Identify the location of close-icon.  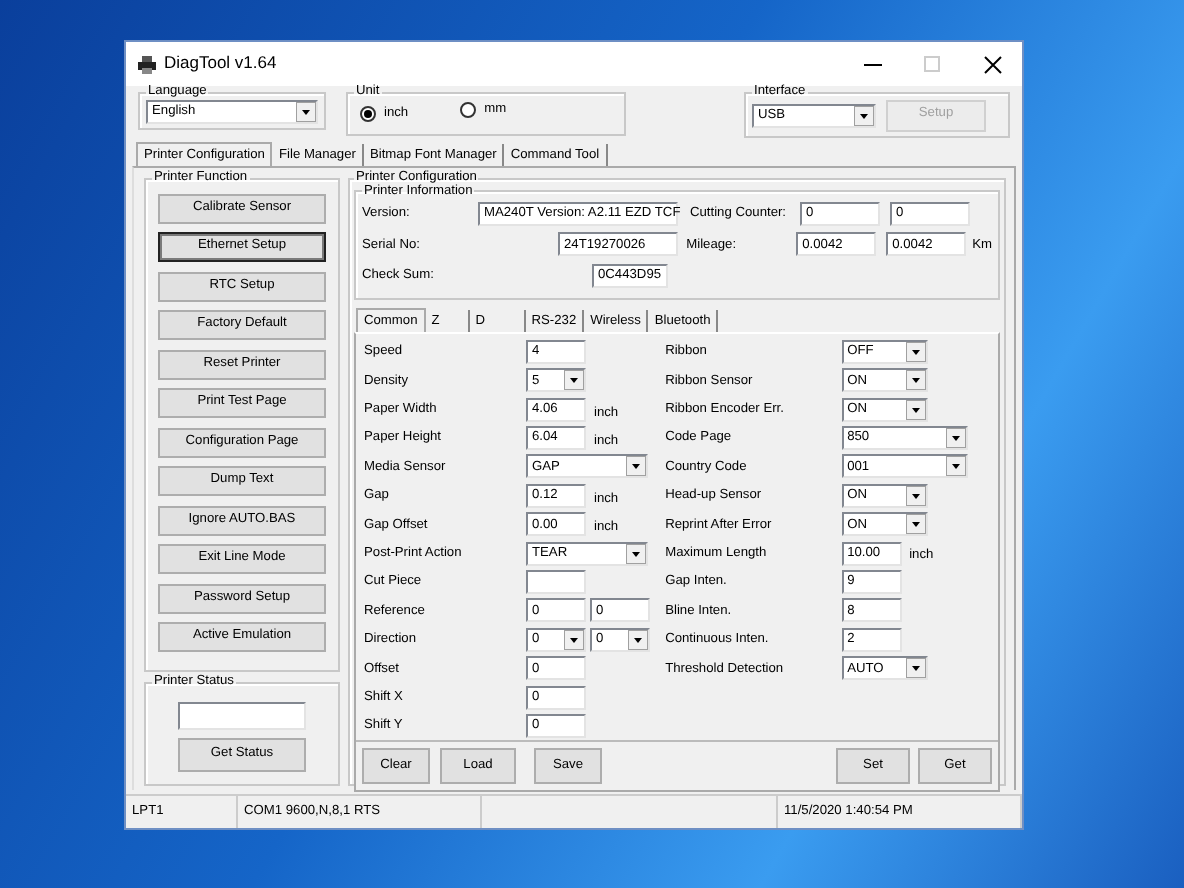
(992, 64).